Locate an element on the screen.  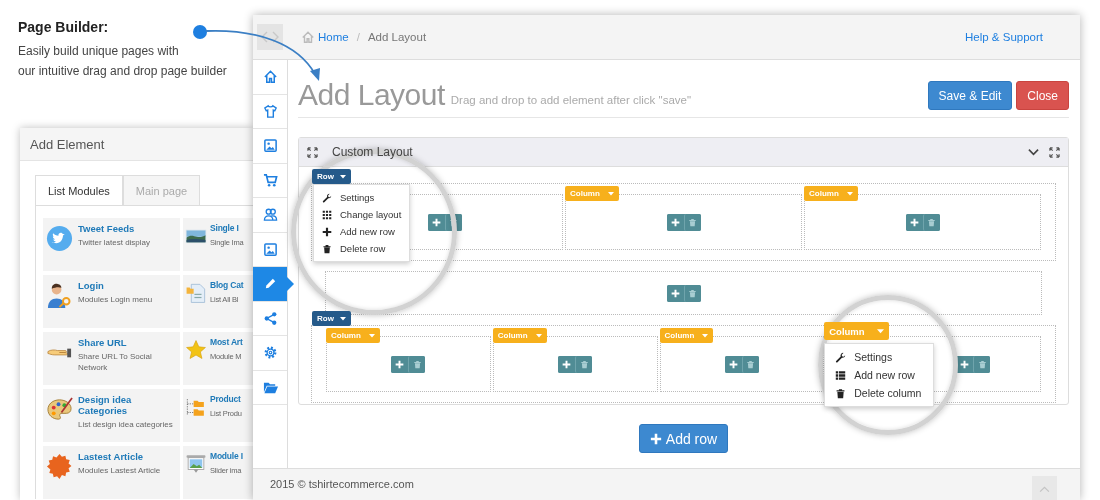
module-title: Share URL is located at coordinates (103, 342).